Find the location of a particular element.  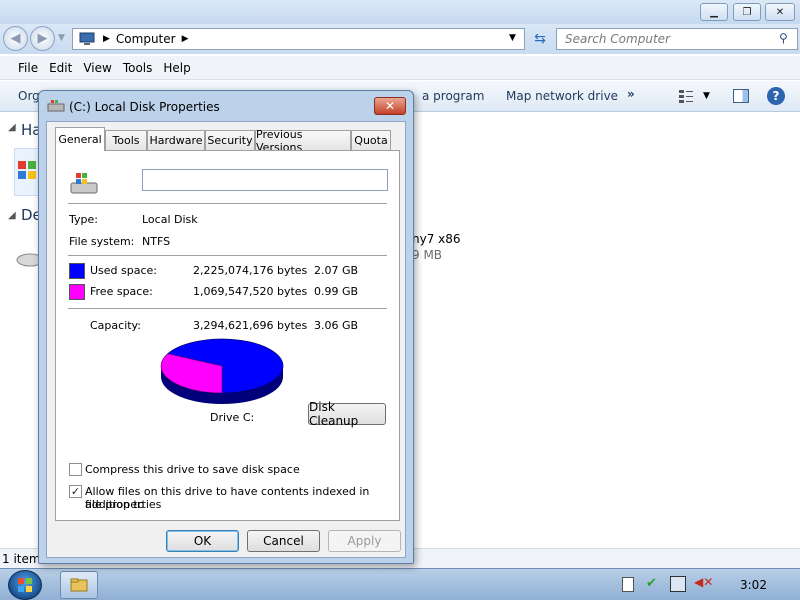

capacity-label: Capacity: is located at coordinates (115, 325).